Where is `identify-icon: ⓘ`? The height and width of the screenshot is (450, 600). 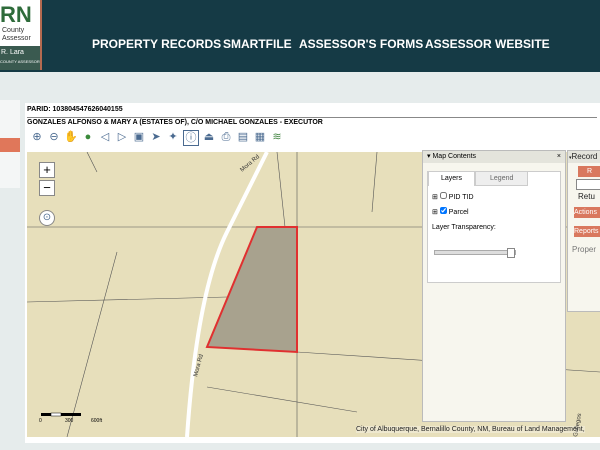 identify-icon: ⓘ is located at coordinates (191, 138).